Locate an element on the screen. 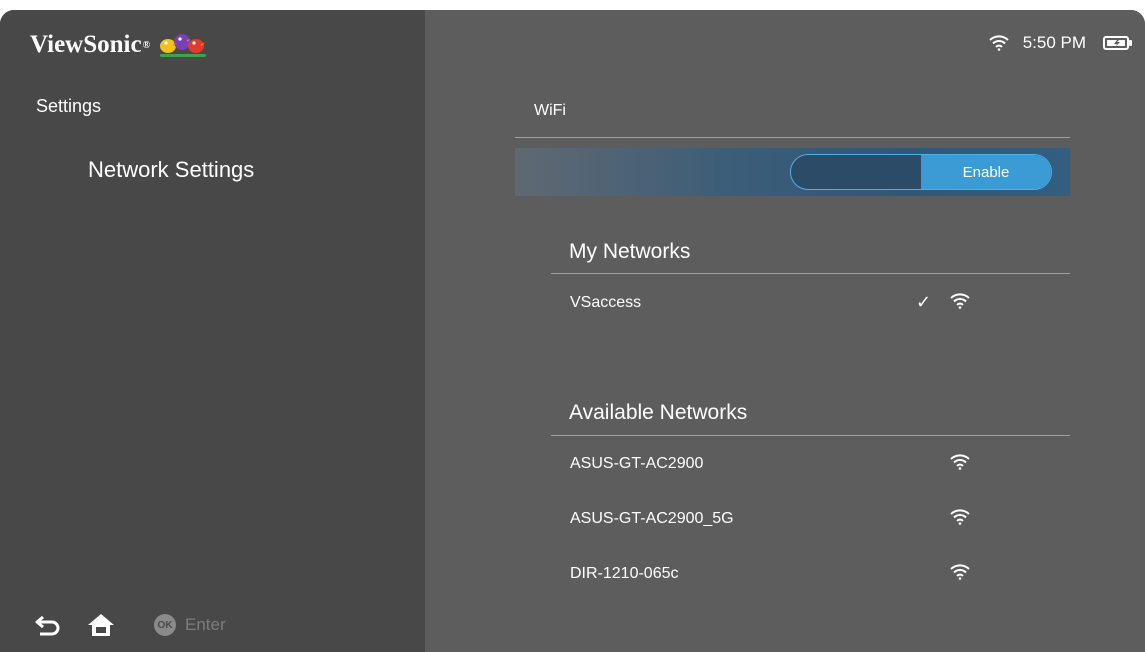 The height and width of the screenshot is (652, 1145). available-networks-divider is located at coordinates (810, 435).